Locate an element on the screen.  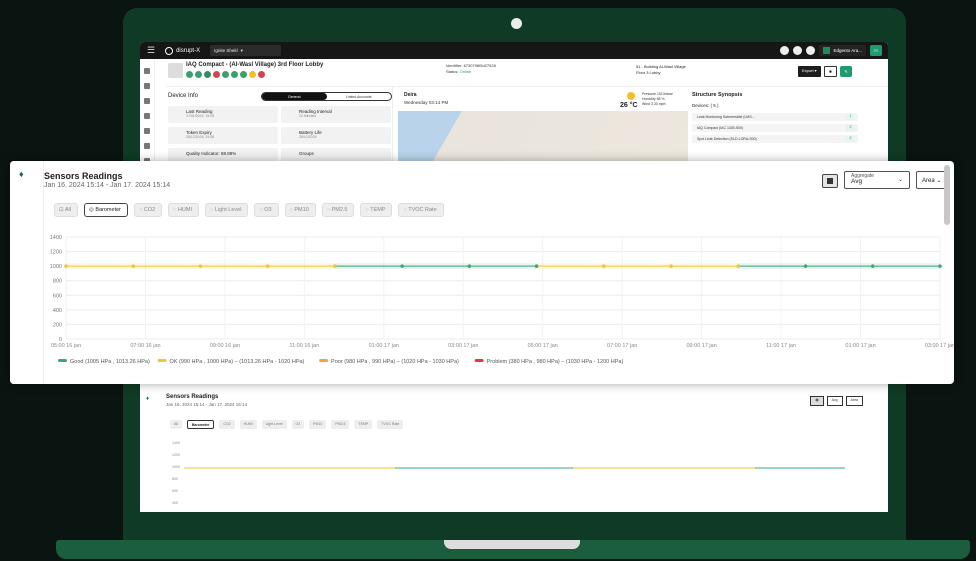
chevron-down-icon: ▾ is located at coordinates (241, 50).